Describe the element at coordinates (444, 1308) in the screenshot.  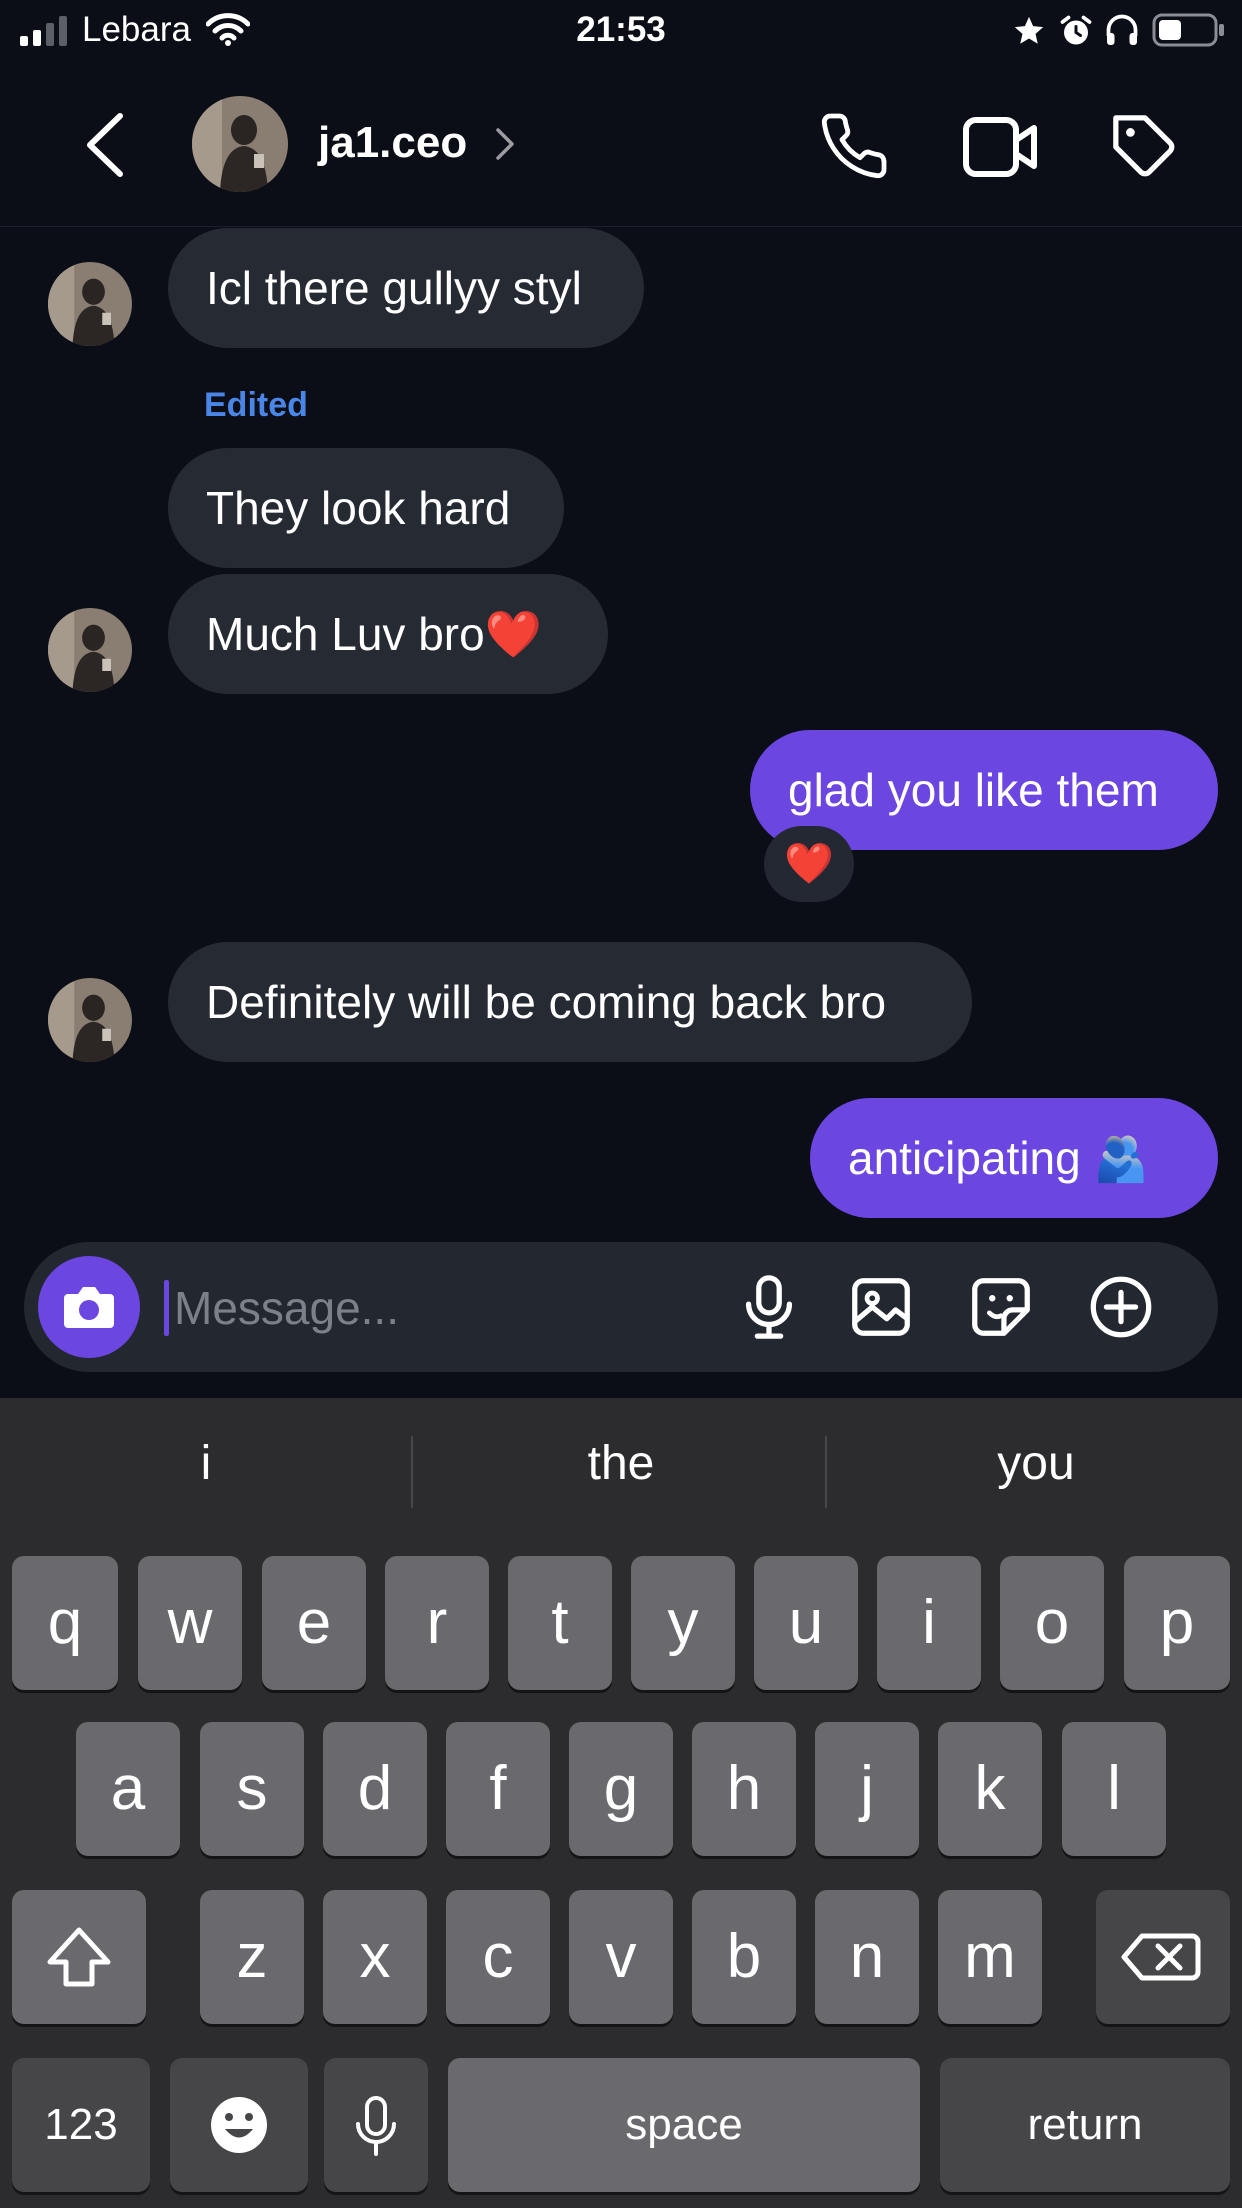
I see `message-input` at that location.